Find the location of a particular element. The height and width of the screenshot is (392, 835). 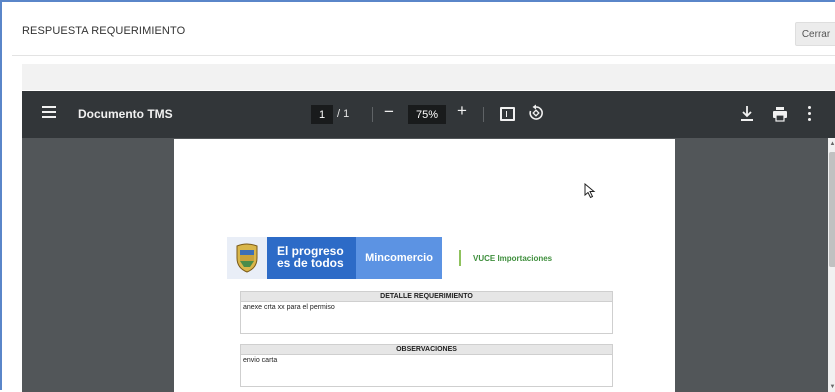

total-pages: 1 is located at coordinates (346, 114).